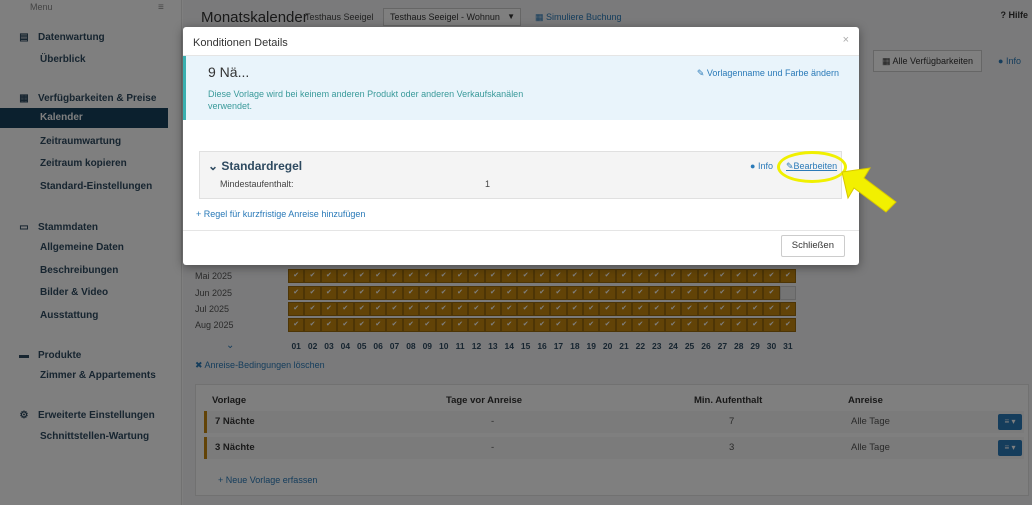  What do you see at coordinates (869, 190) in the screenshot?
I see `pointer-arrow-icon` at bounding box center [869, 190].